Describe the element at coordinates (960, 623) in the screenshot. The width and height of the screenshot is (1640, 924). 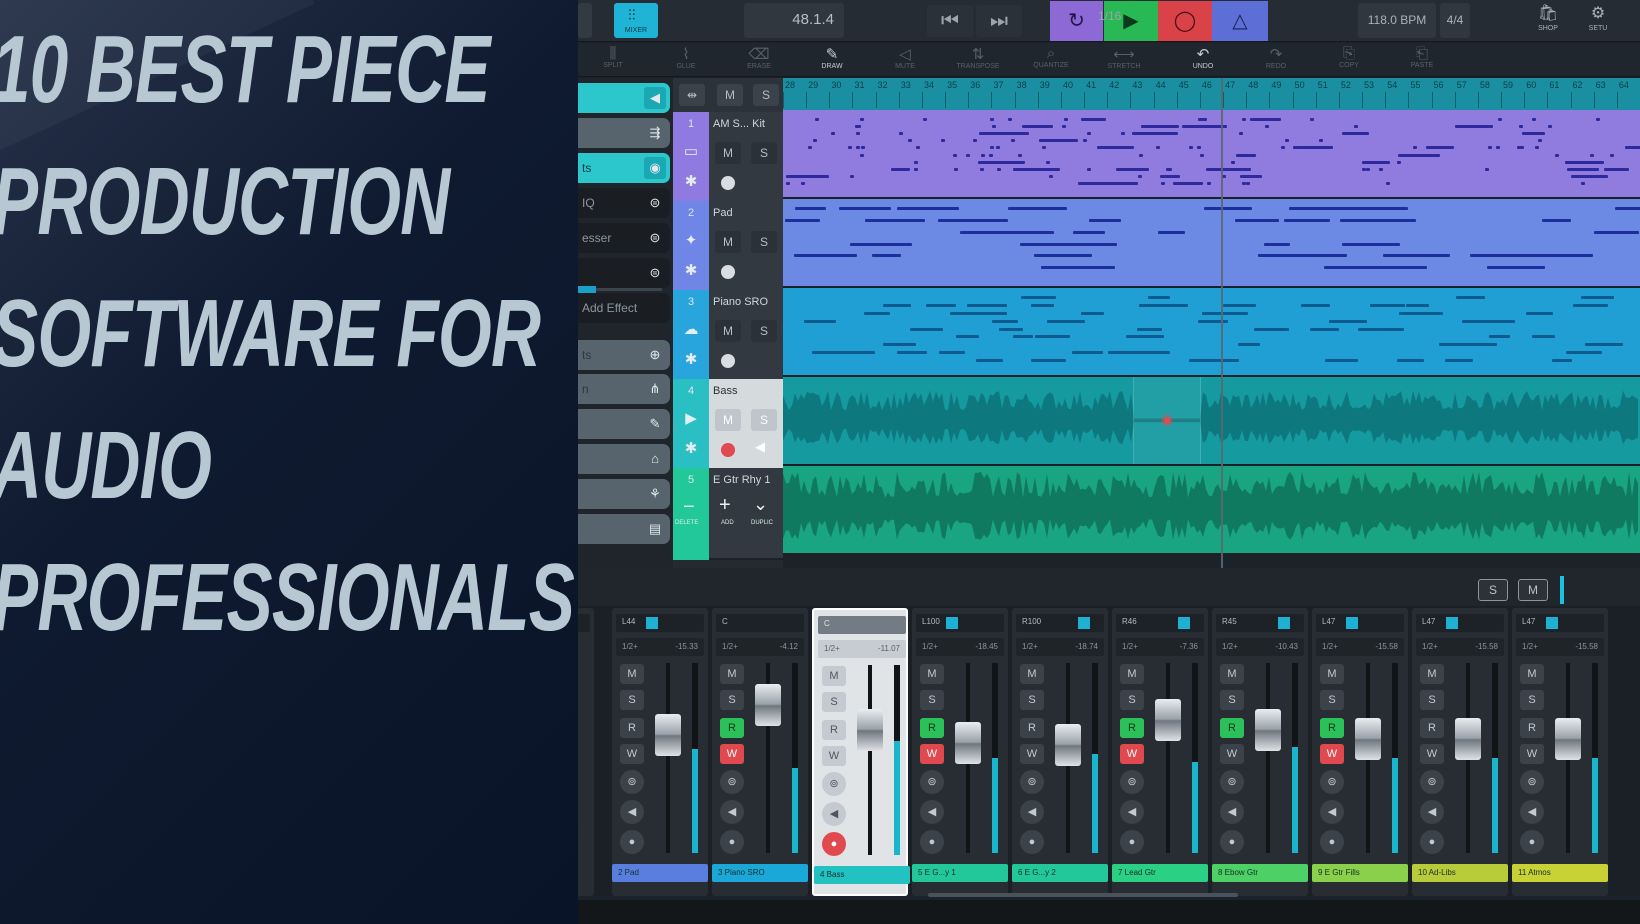
I see `pan-control: L100` at that location.